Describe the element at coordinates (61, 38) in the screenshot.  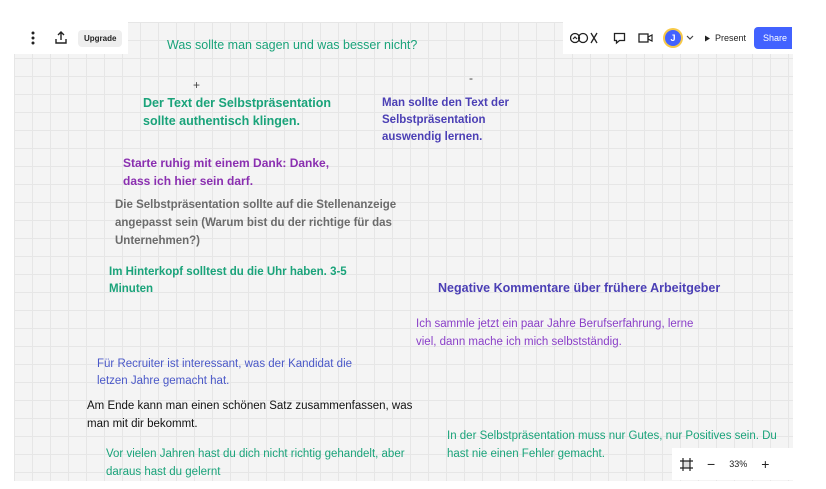
I see `export-icon` at that location.